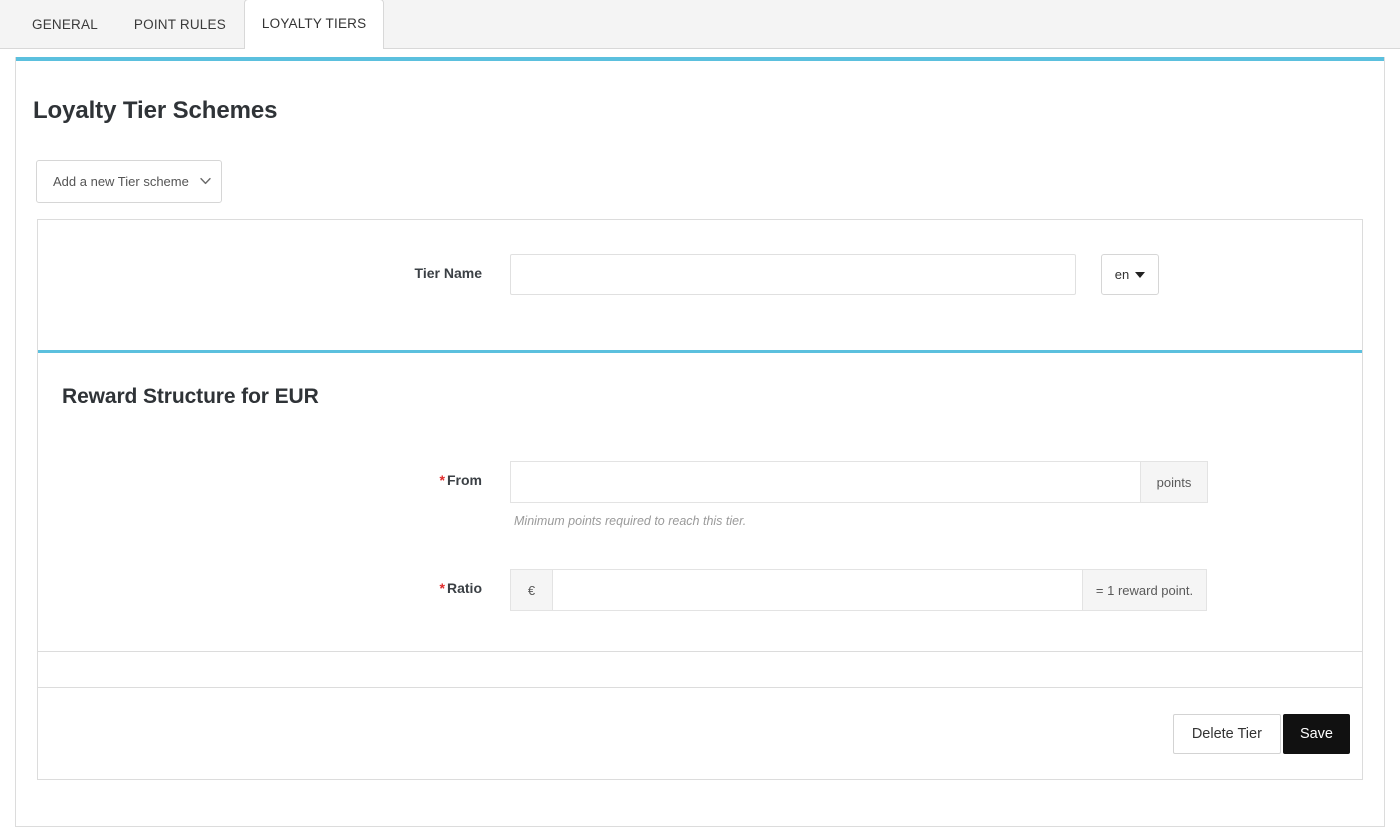  What do you see at coordinates (793, 274) in the screenshot?
I see `tier-name-input` at bounding box center [793, 274].